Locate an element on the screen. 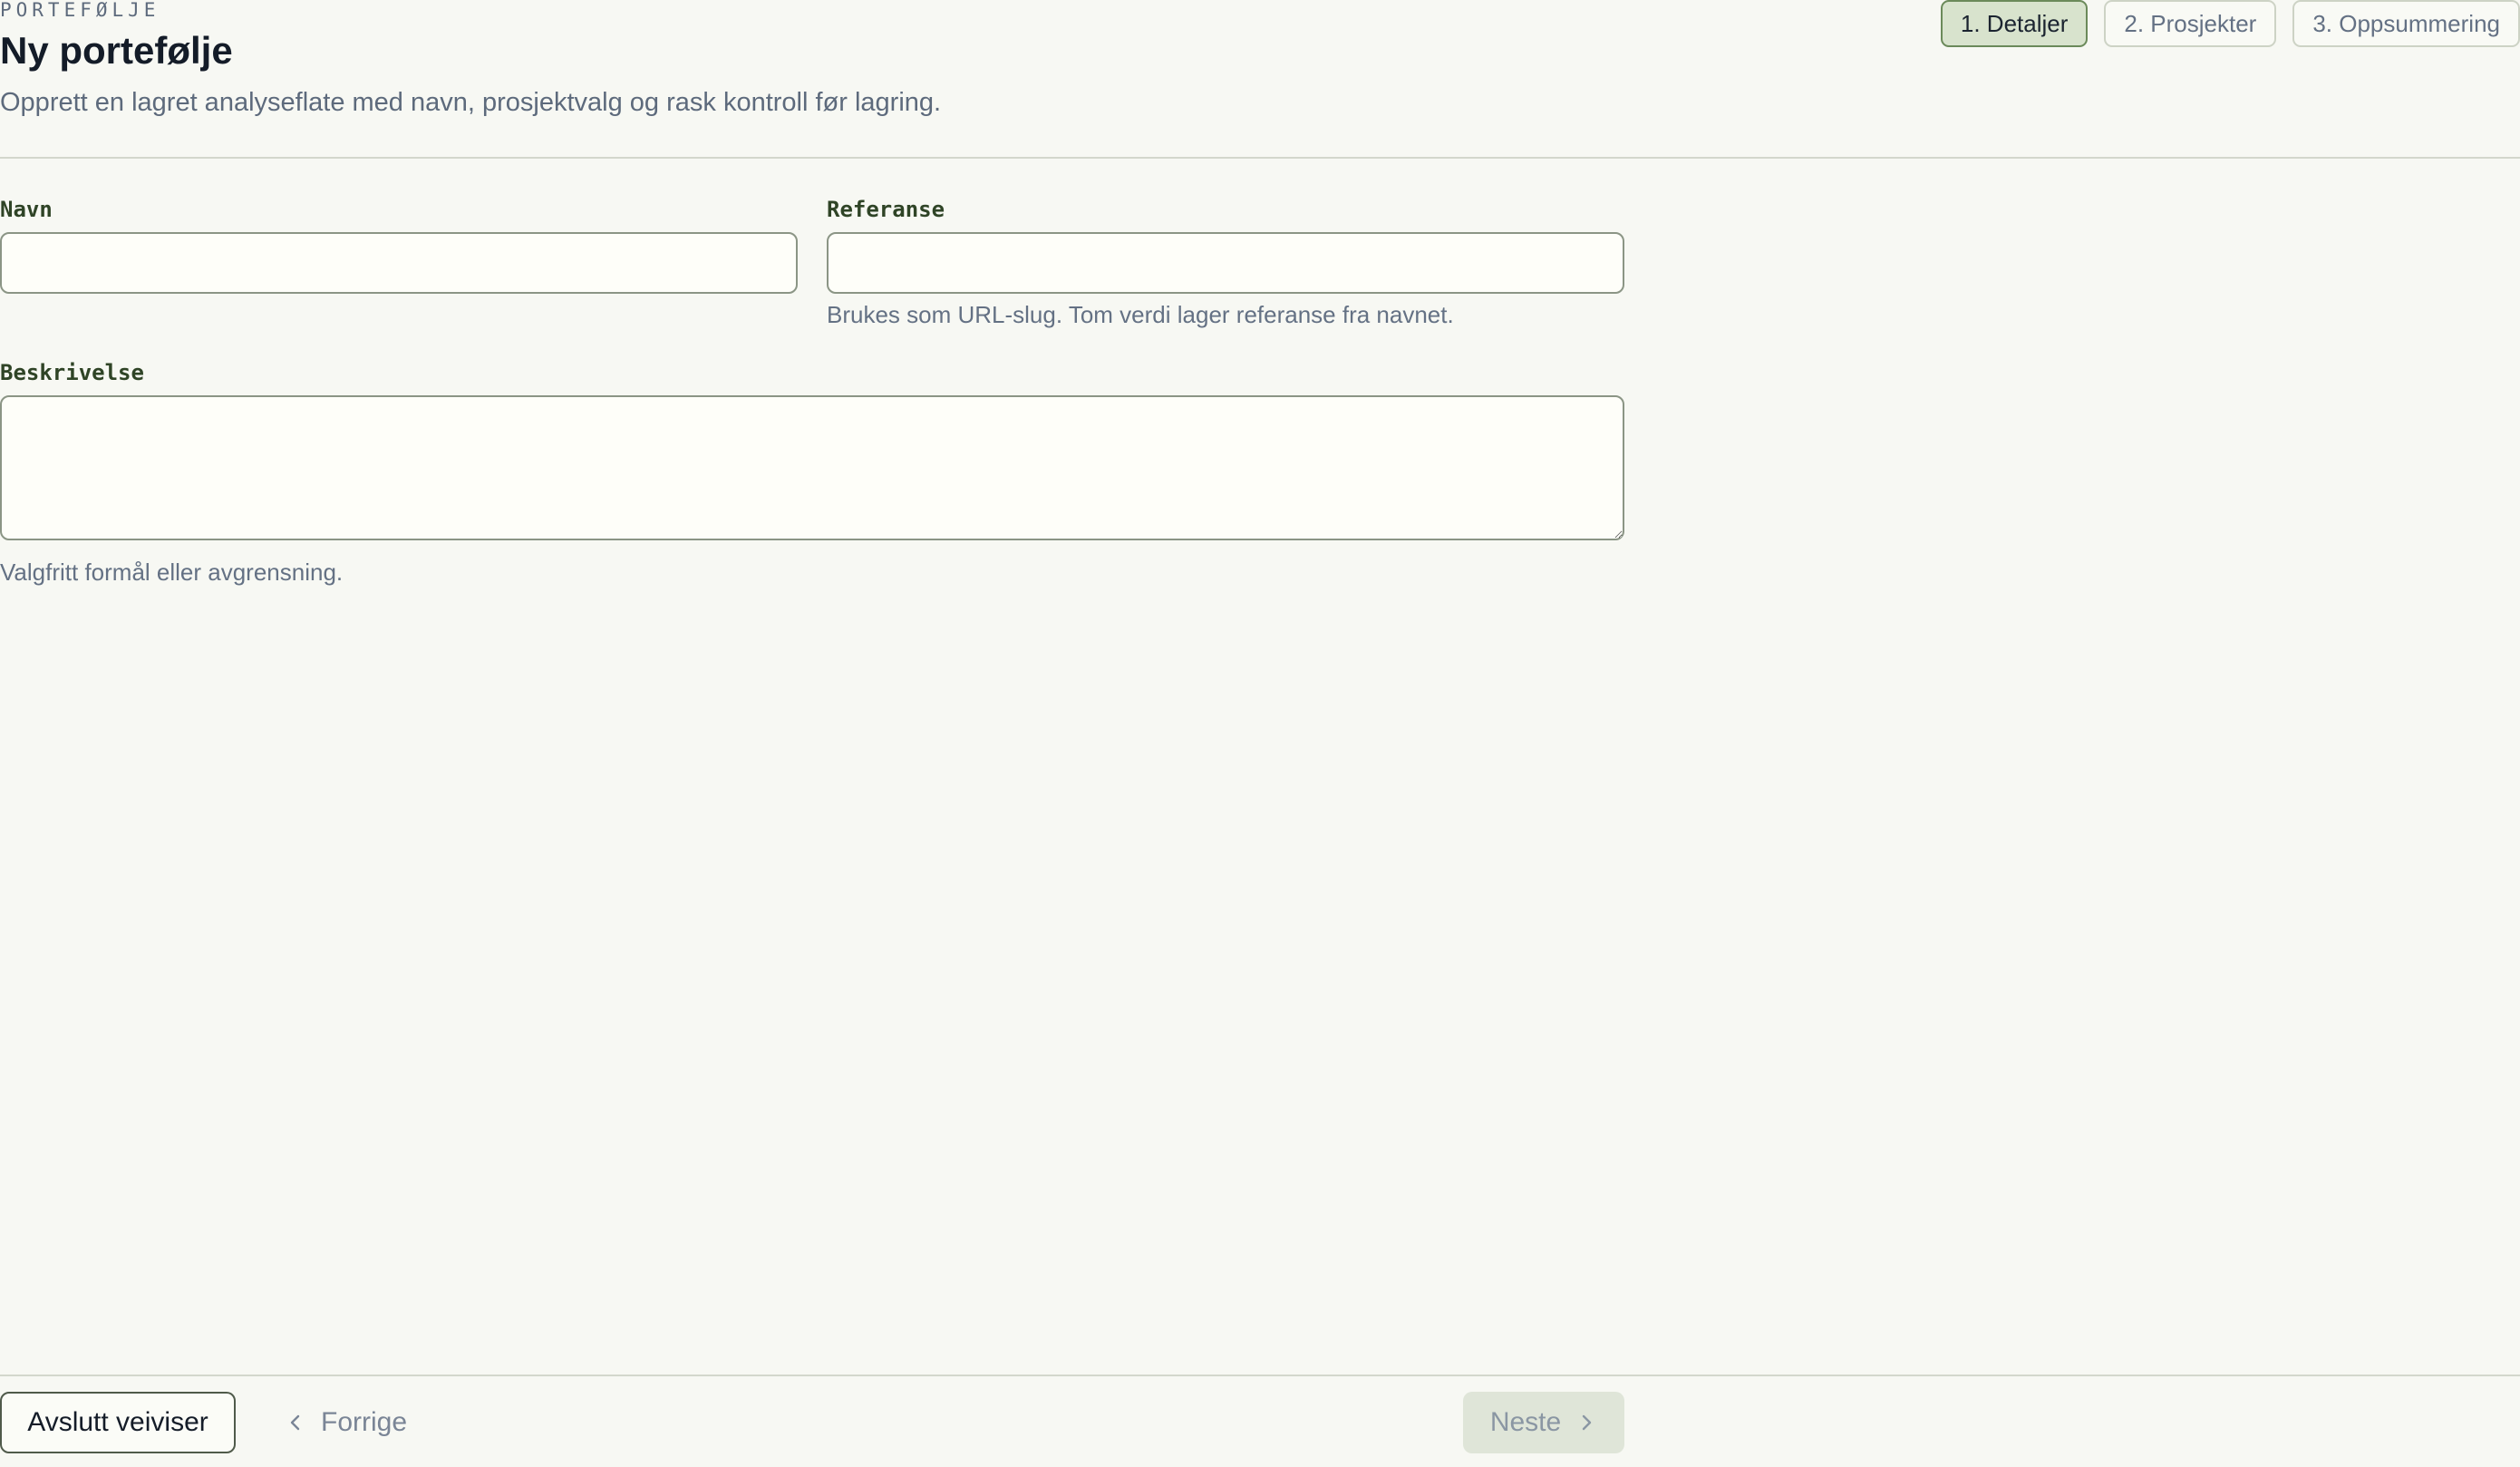 Image resolution: width=2520 pixels, height=1467 pixels. page-title: Ny portefølje is located at coordinates (116, 50).